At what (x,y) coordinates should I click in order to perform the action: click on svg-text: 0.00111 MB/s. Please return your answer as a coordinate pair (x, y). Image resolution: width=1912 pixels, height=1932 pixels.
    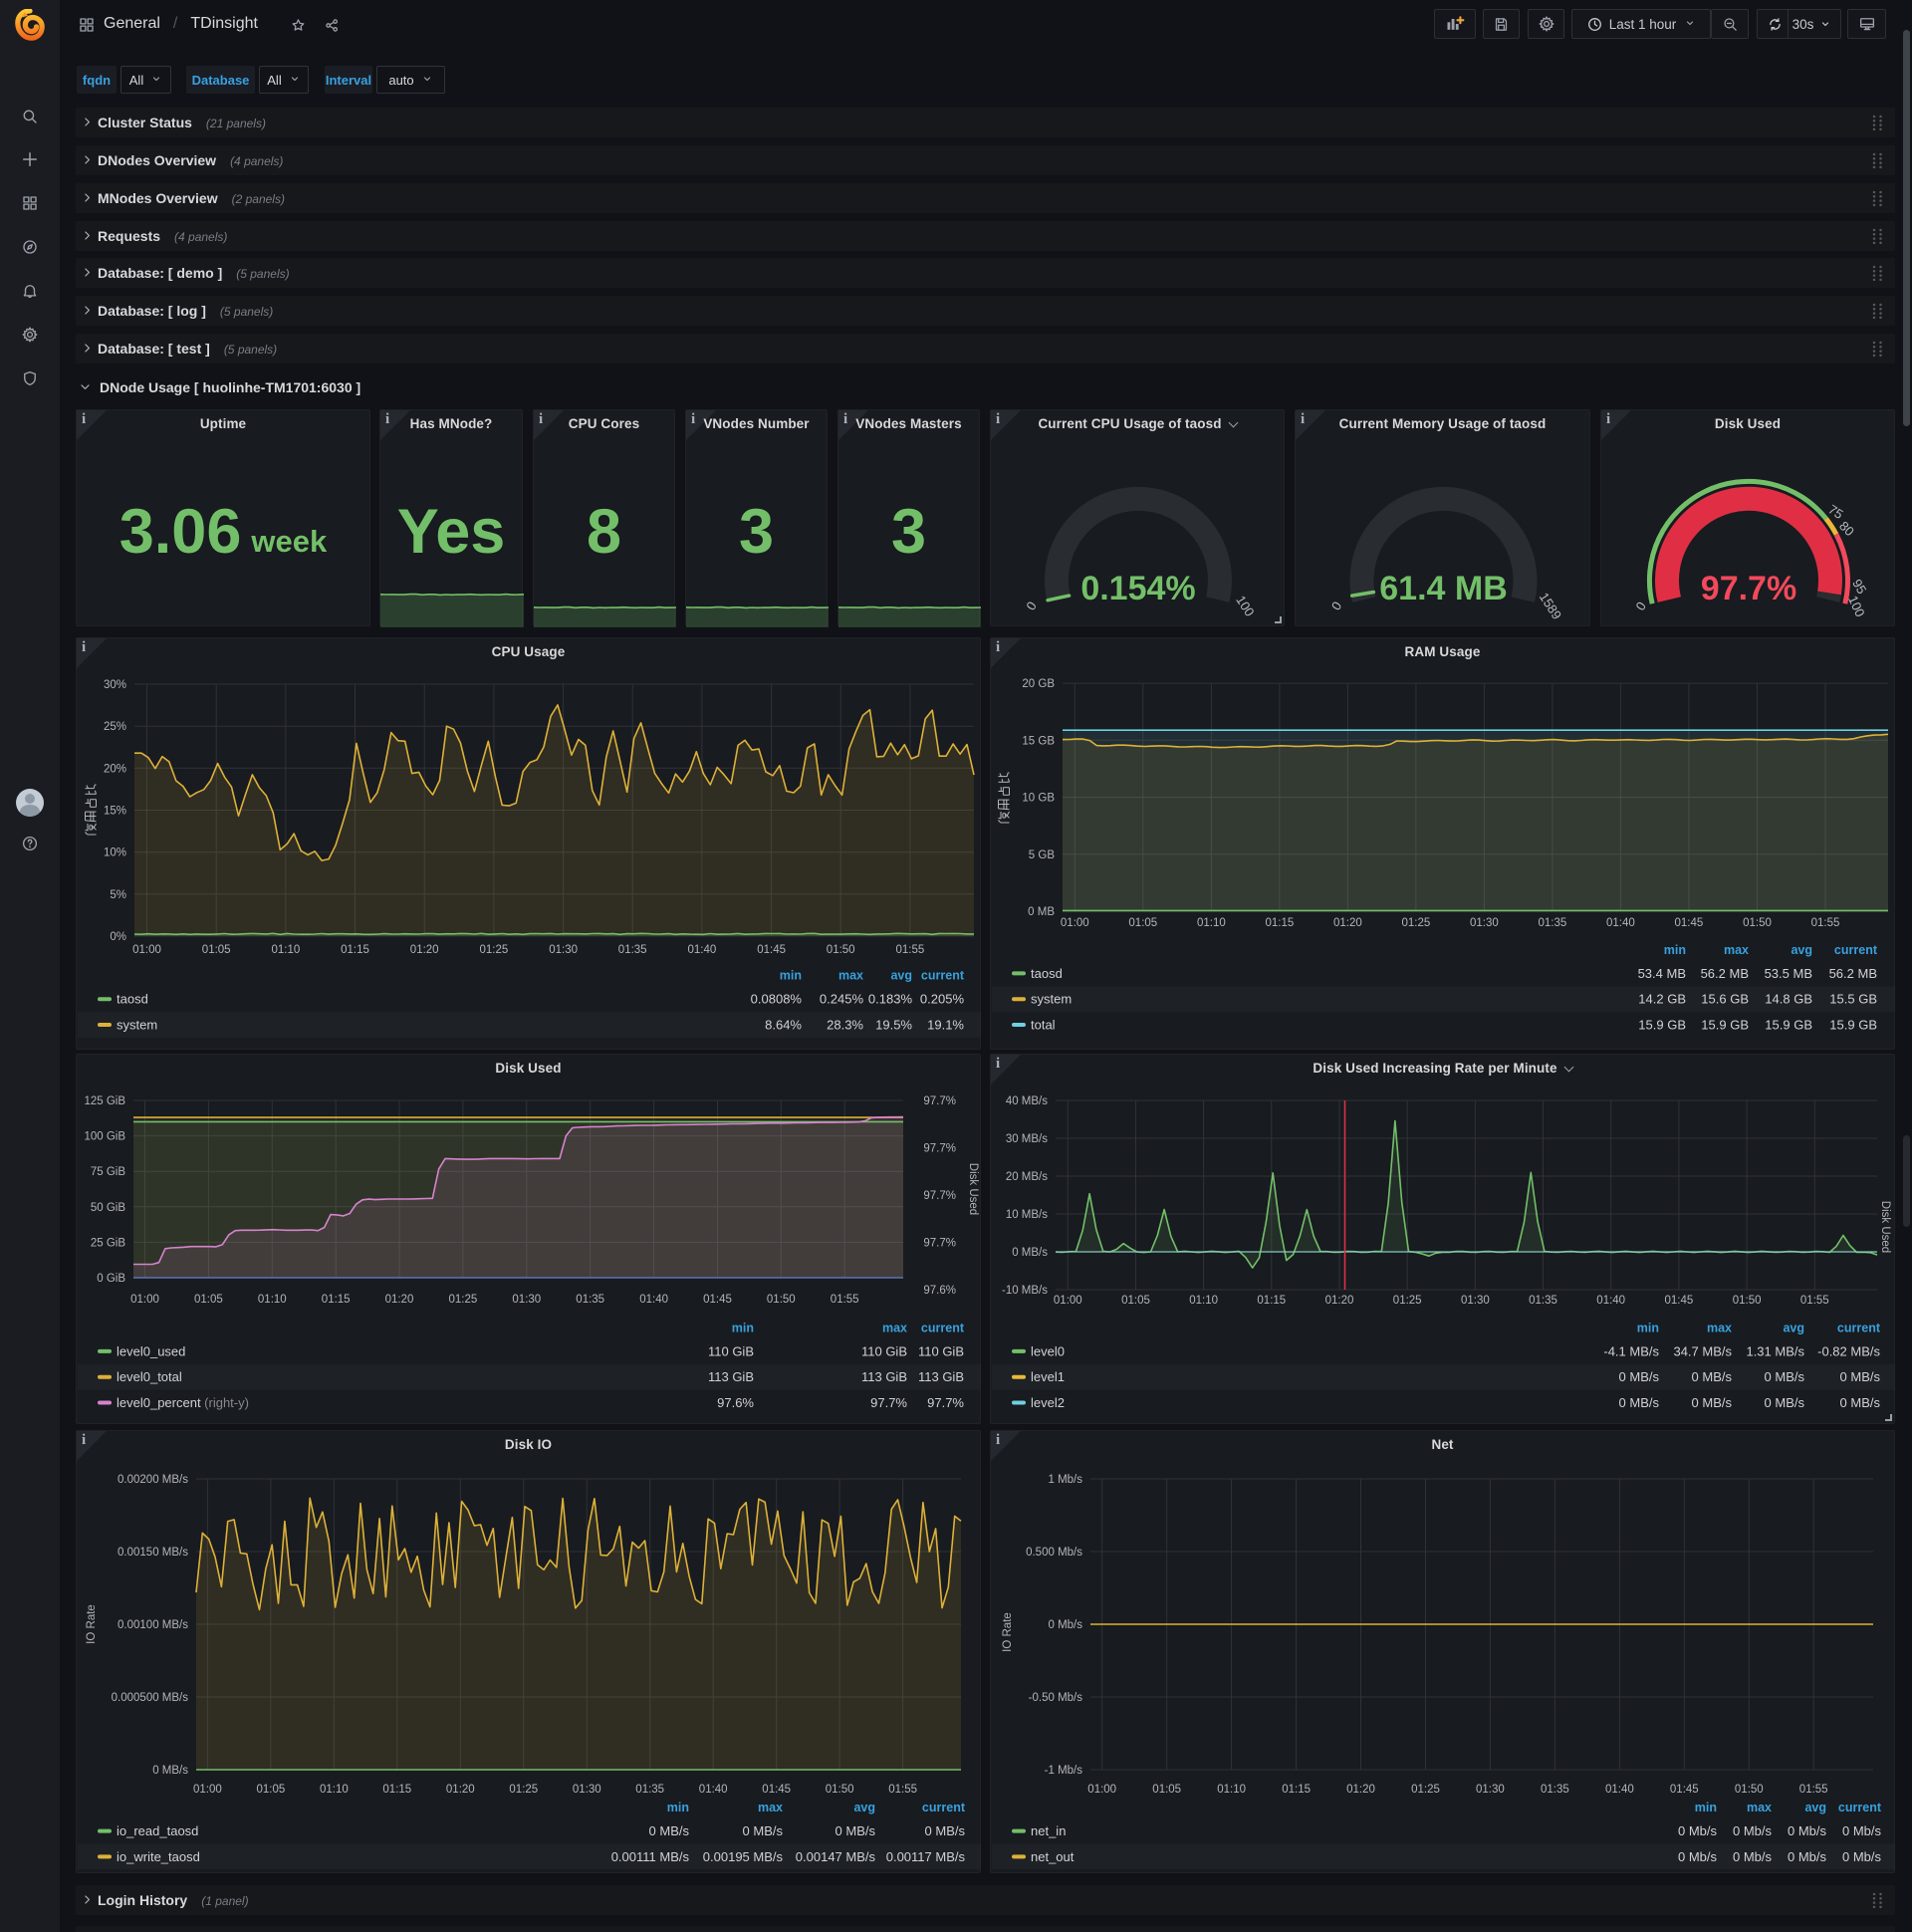
    Looking at the image, I should click on (650, 1857).